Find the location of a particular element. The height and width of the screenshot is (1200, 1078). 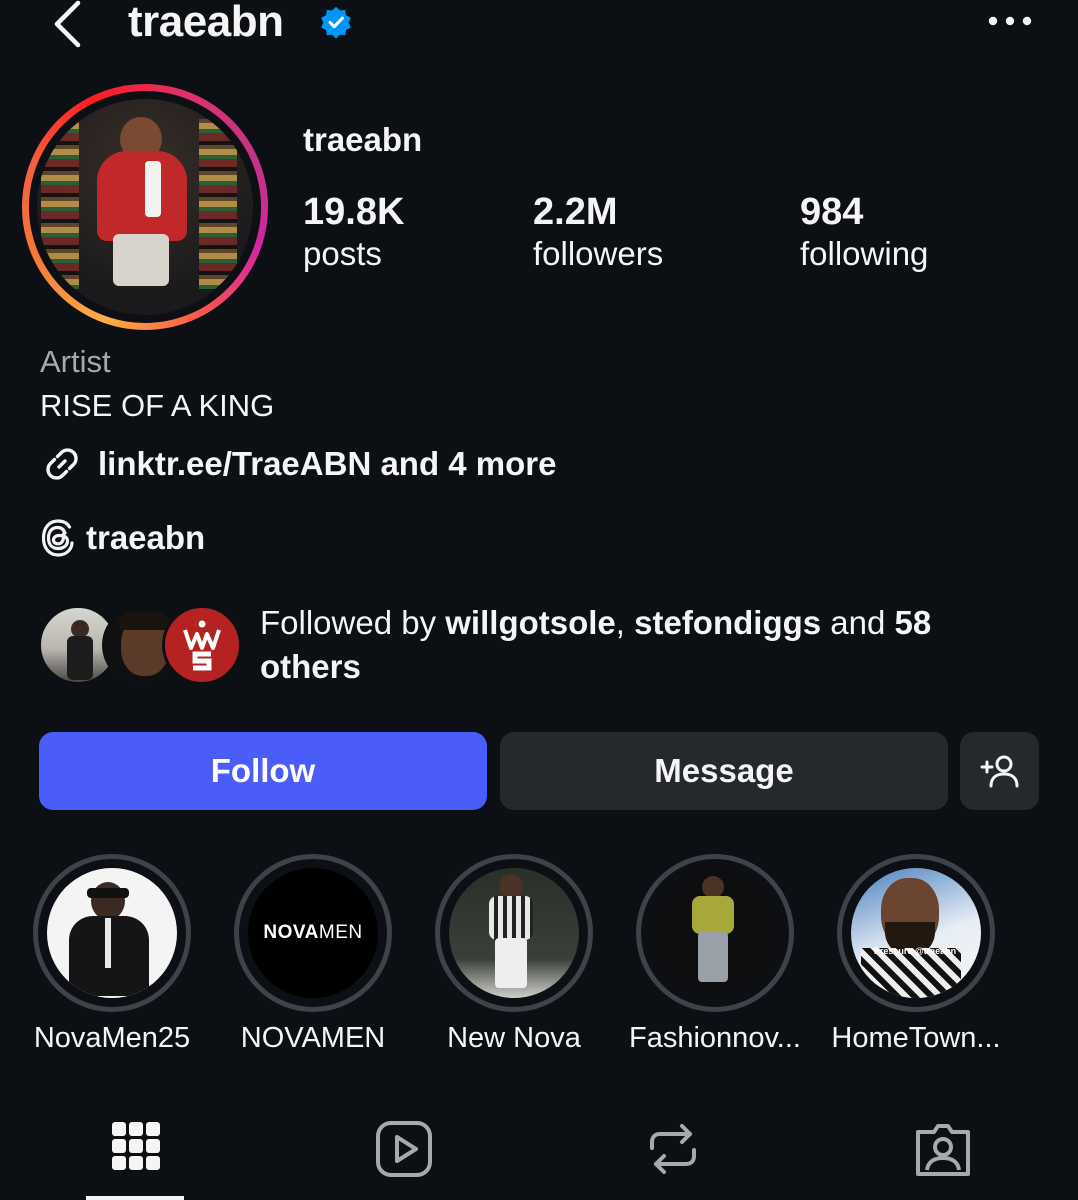

highlight-item: NovaMen25 is located at coordinates (112, 954).